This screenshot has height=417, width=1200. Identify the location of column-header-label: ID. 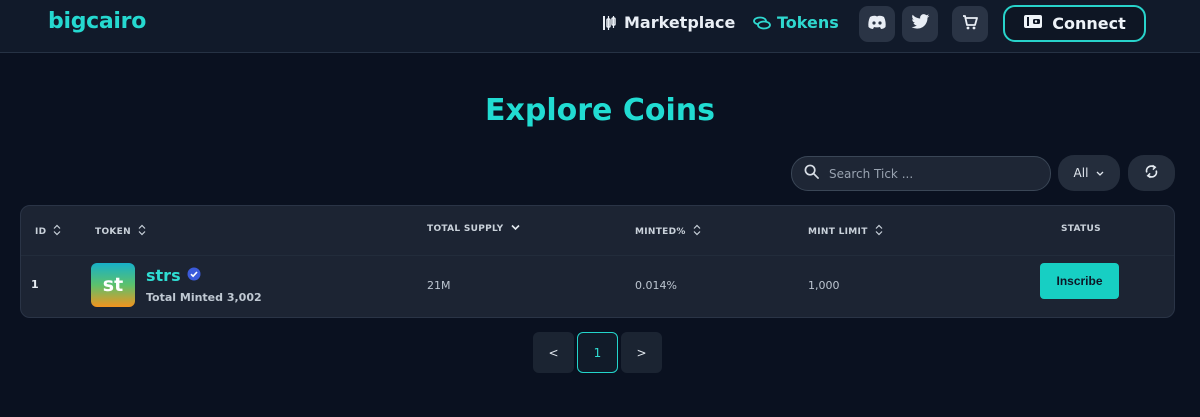
(41, 231).